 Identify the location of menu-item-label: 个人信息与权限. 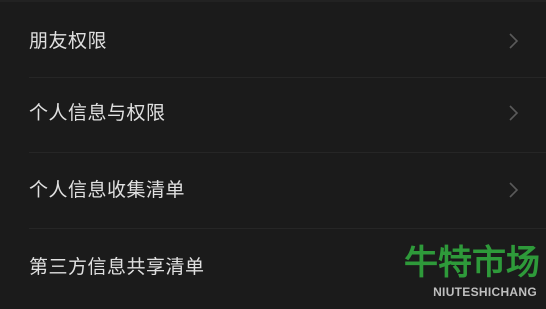
(97, 113).